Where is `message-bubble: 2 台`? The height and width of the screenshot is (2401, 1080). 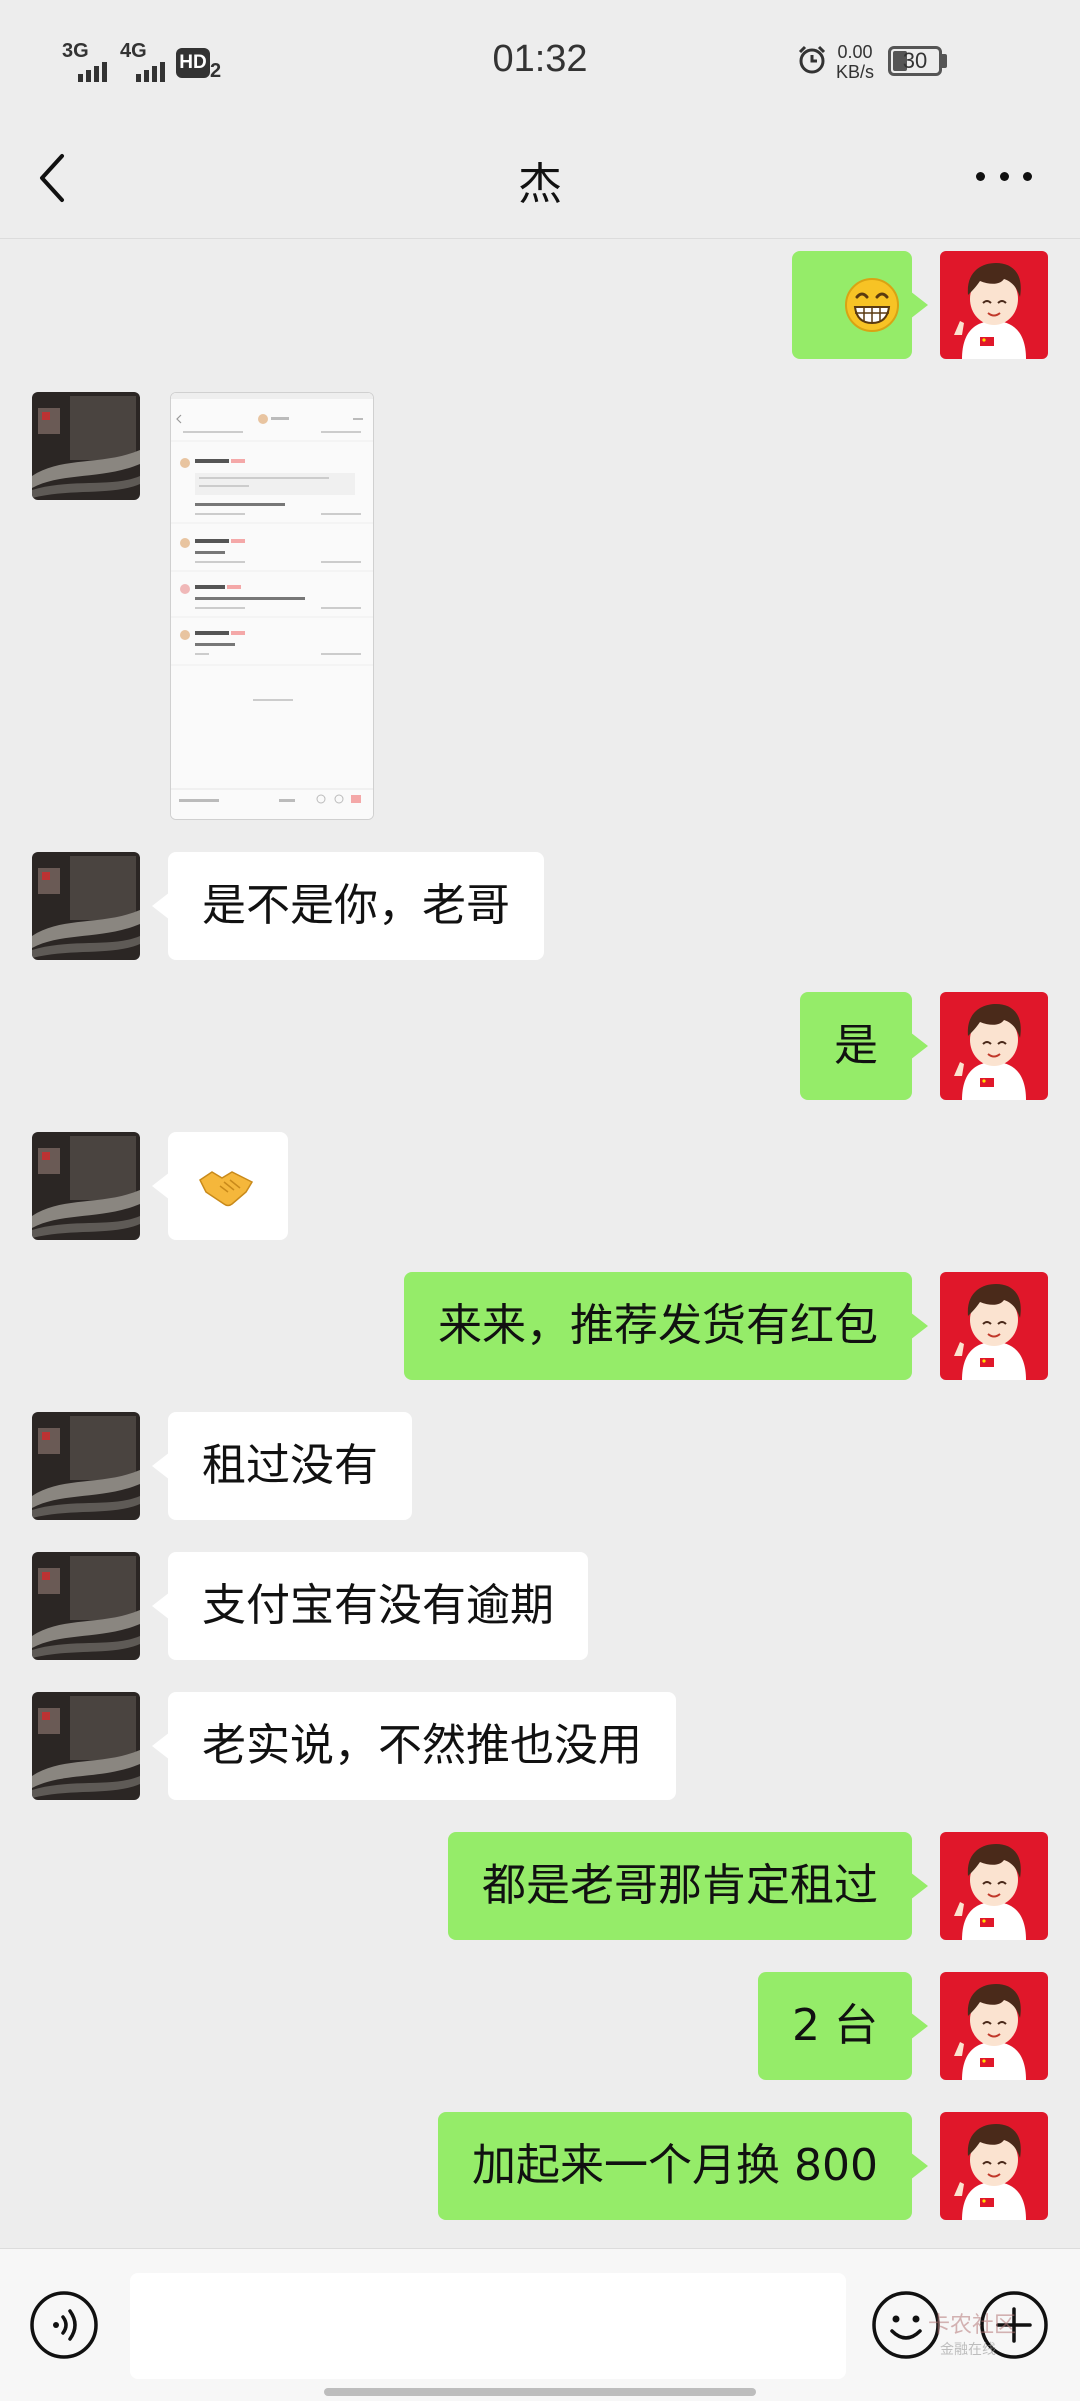 message-bubble: 2 台 is located at coordinates (843, 2026).